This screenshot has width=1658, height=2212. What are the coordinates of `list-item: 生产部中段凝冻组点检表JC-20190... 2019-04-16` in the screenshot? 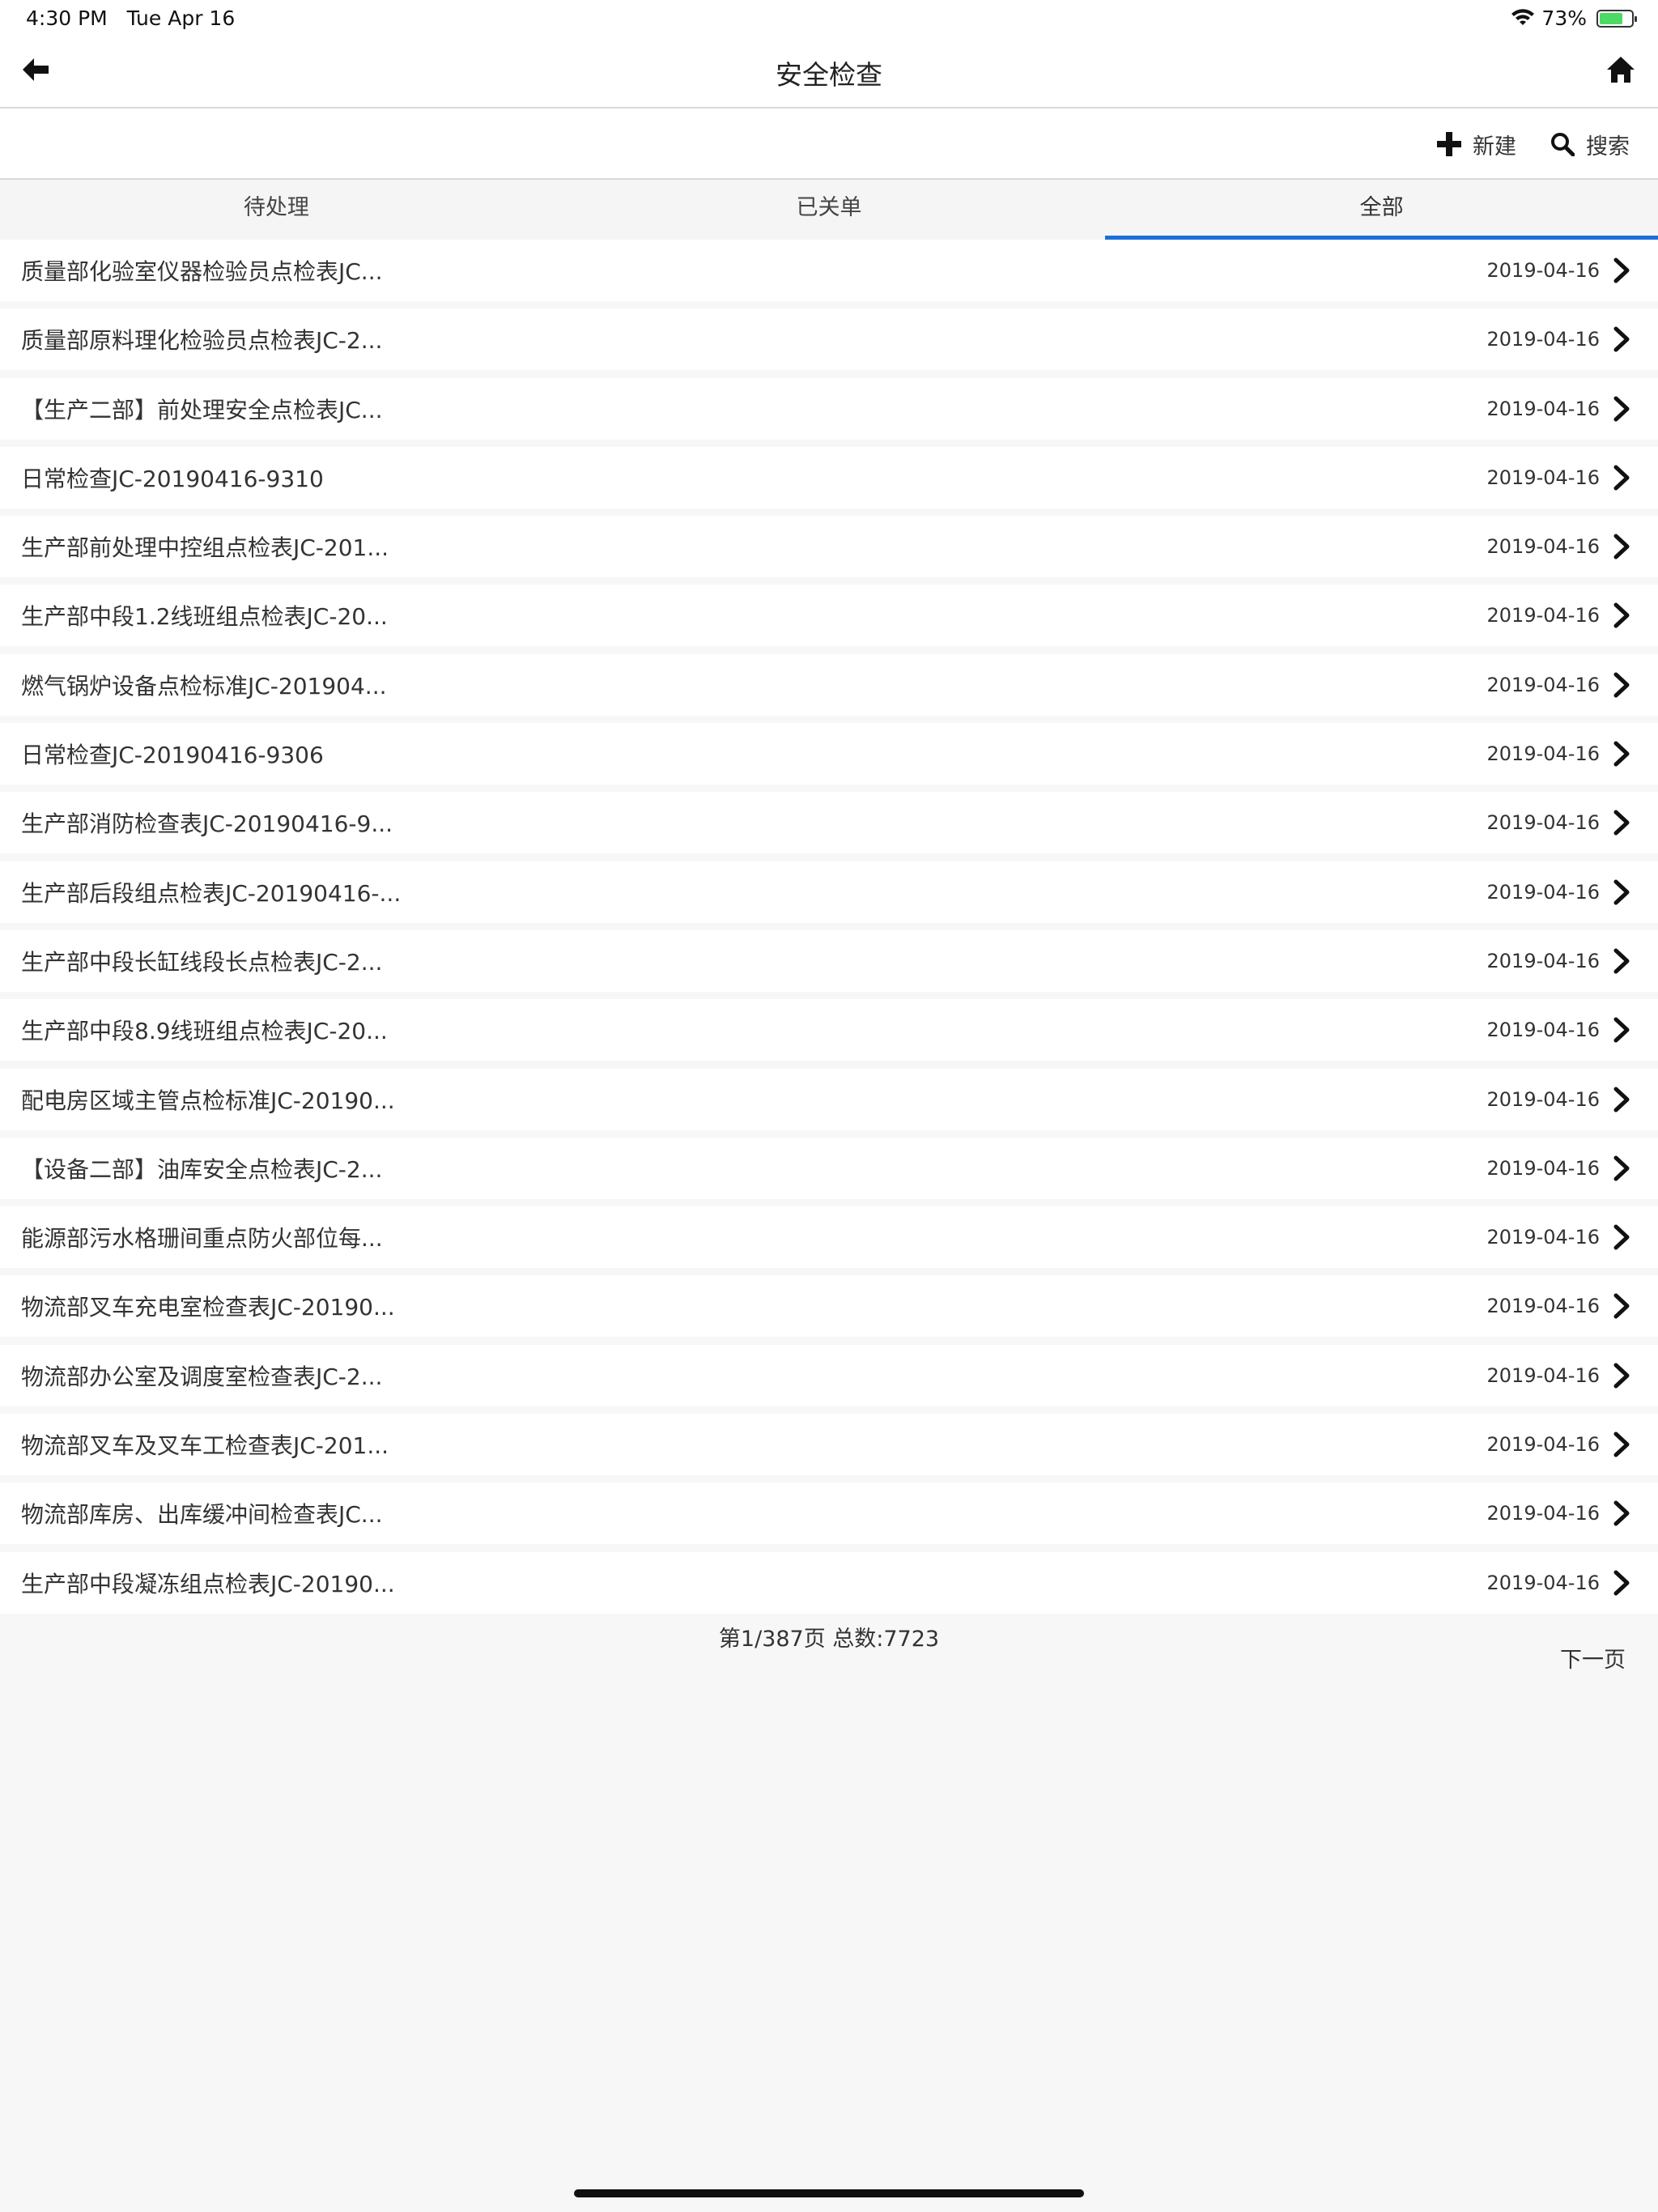 It's located at (829, 1582).